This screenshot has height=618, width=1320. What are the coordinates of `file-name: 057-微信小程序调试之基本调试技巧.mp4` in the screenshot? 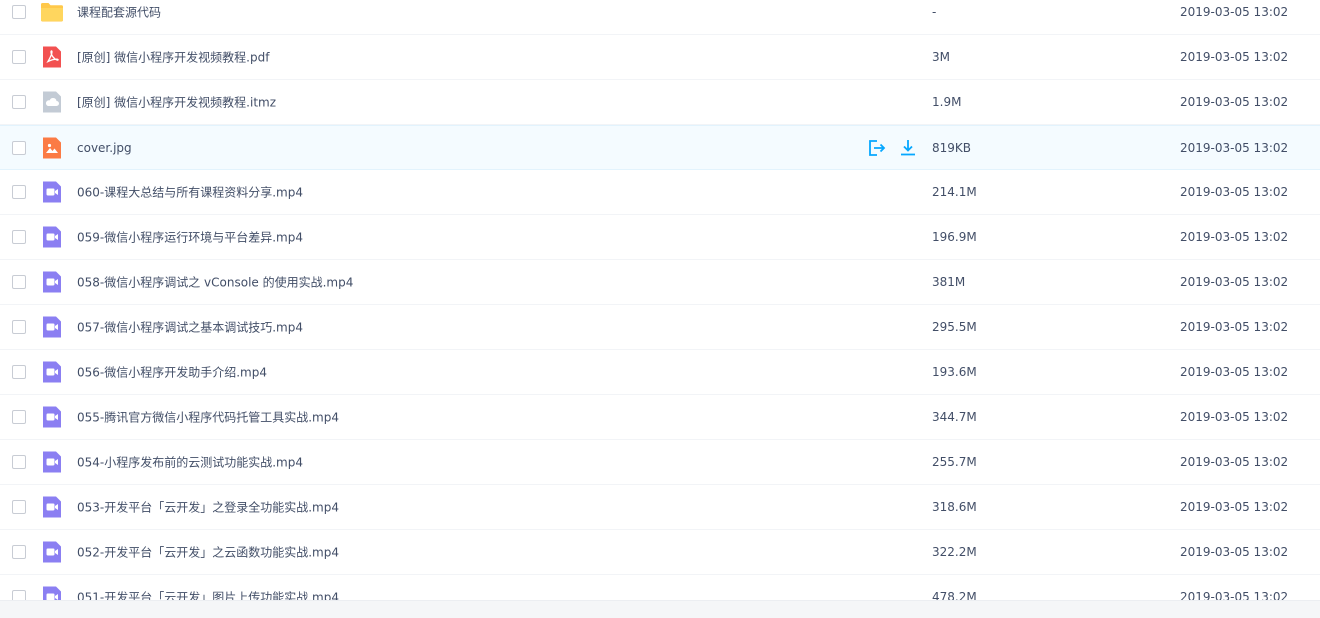 It's located at (190, 327).